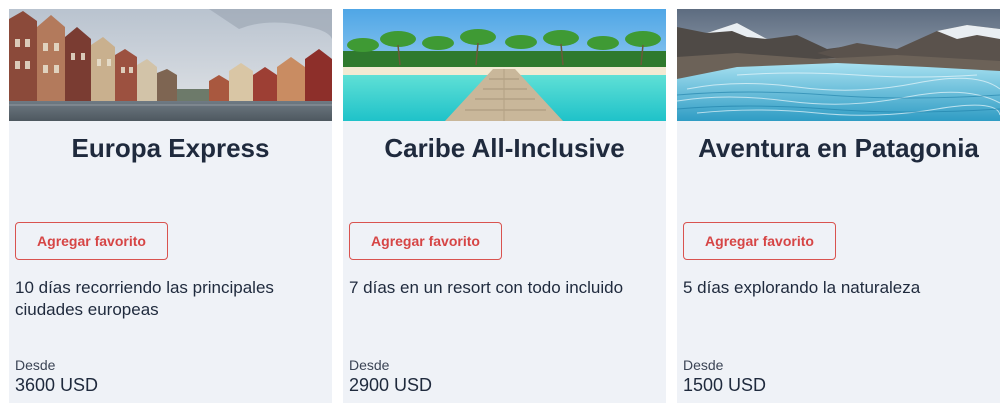 The width and height of the screenshot is (1007, 409). What do you see at coordinates (838, 148) in the screenshot?
I see `tour-title: Aventura en Patagonia` at bounding box center [838, 148].